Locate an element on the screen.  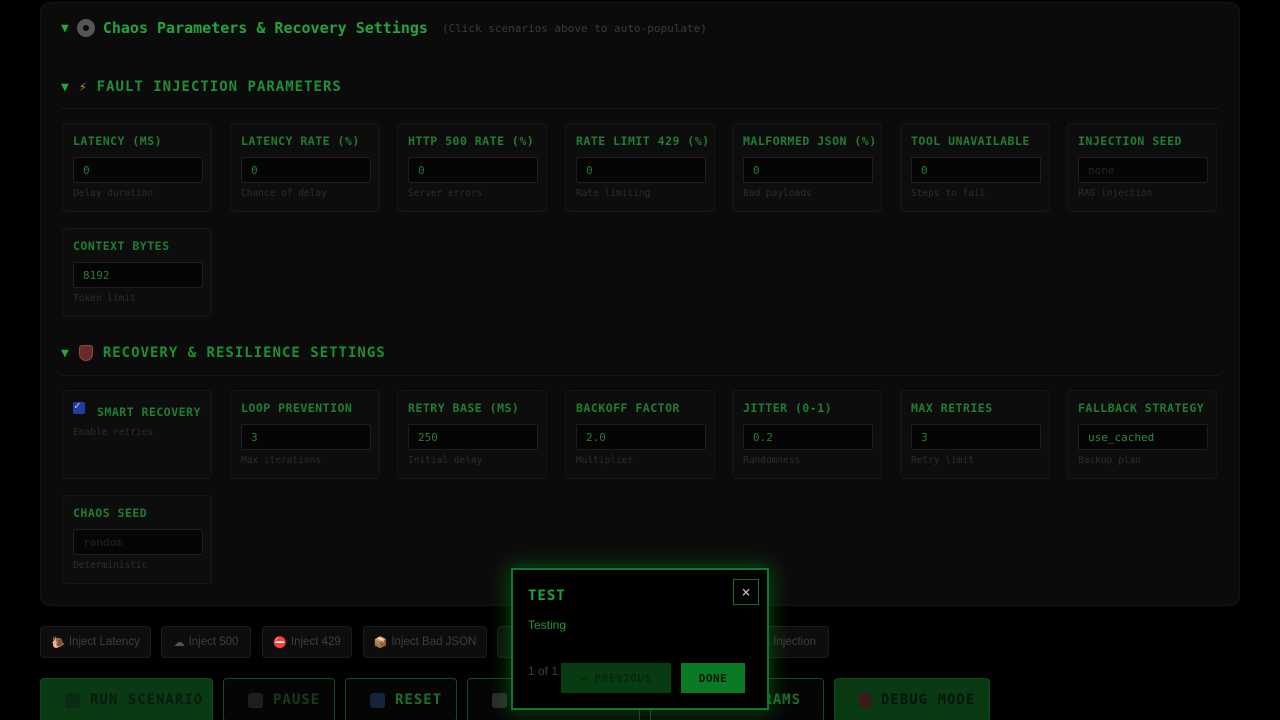
loop-prevention-input is located at coordinates (306, 437).